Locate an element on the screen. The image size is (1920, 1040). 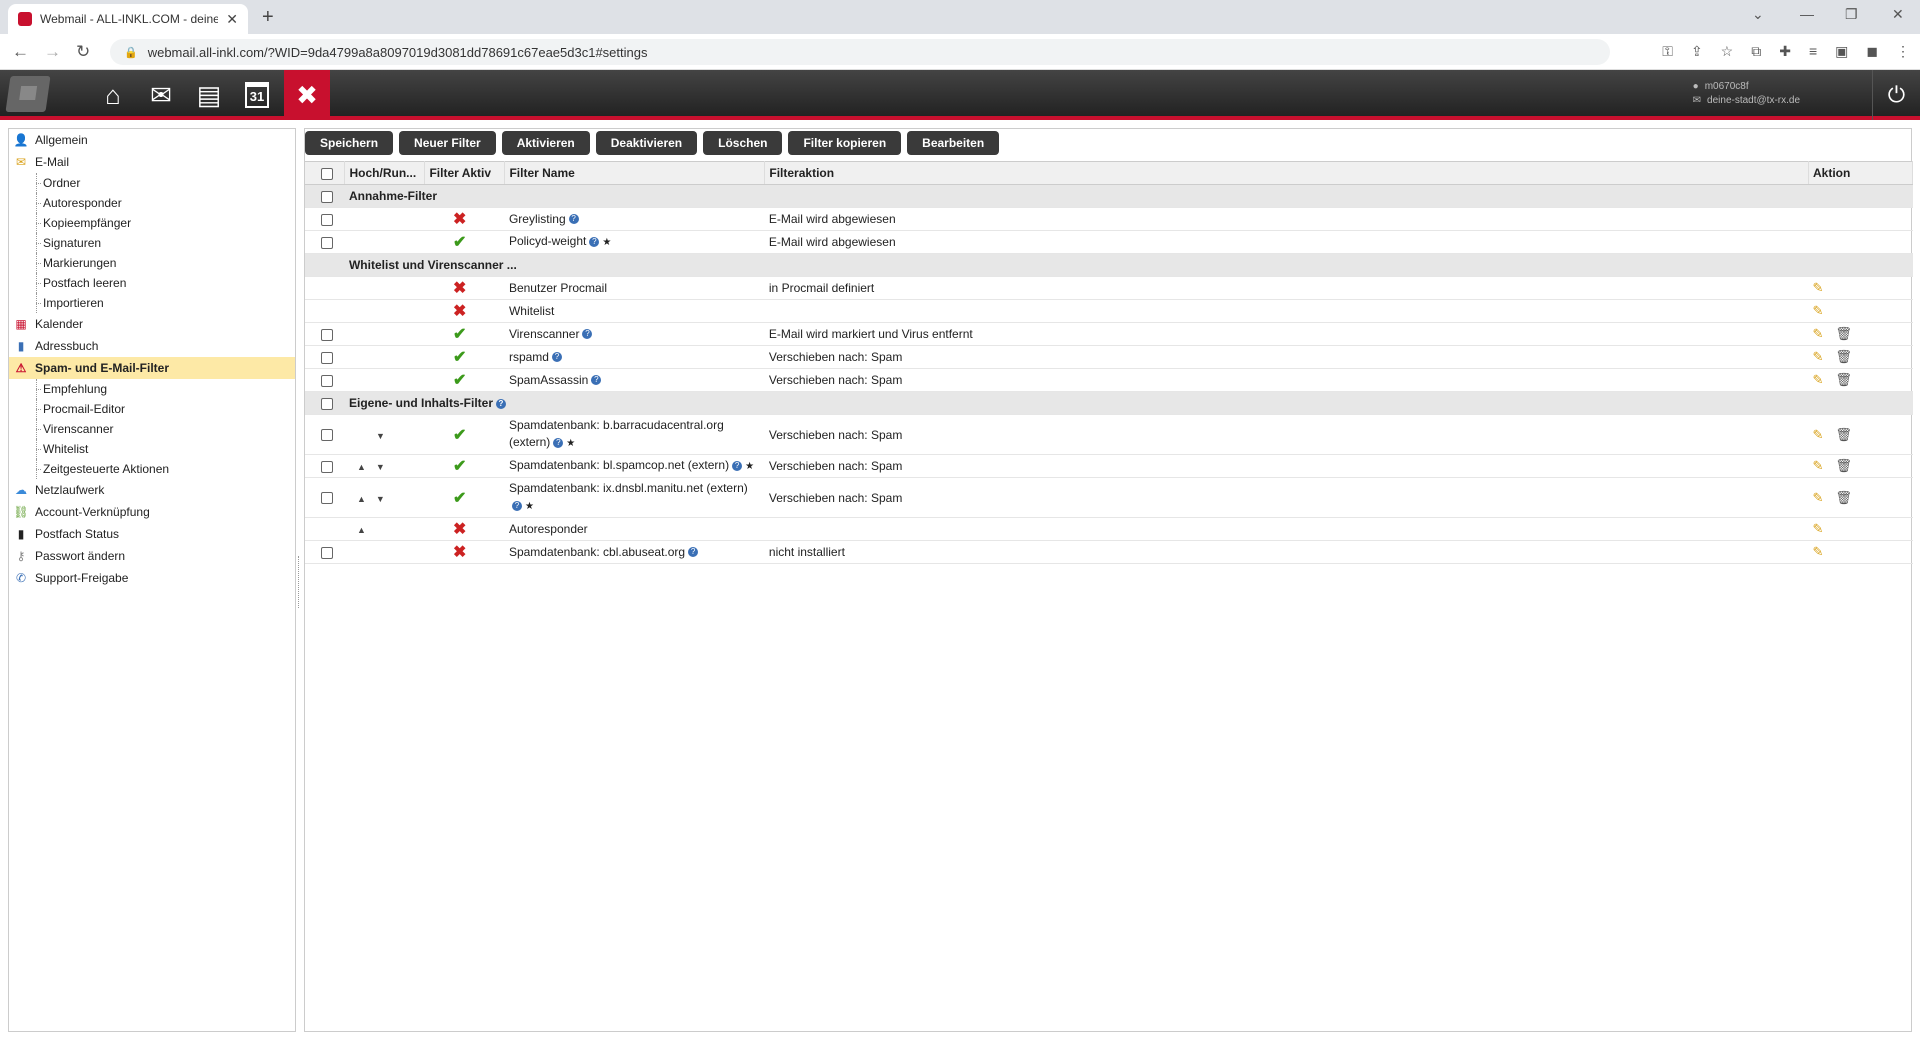
table-row: ✔ Policyd-weight? ★ E-Mail wird abgewiesen is located at coordinates (1109, 242).